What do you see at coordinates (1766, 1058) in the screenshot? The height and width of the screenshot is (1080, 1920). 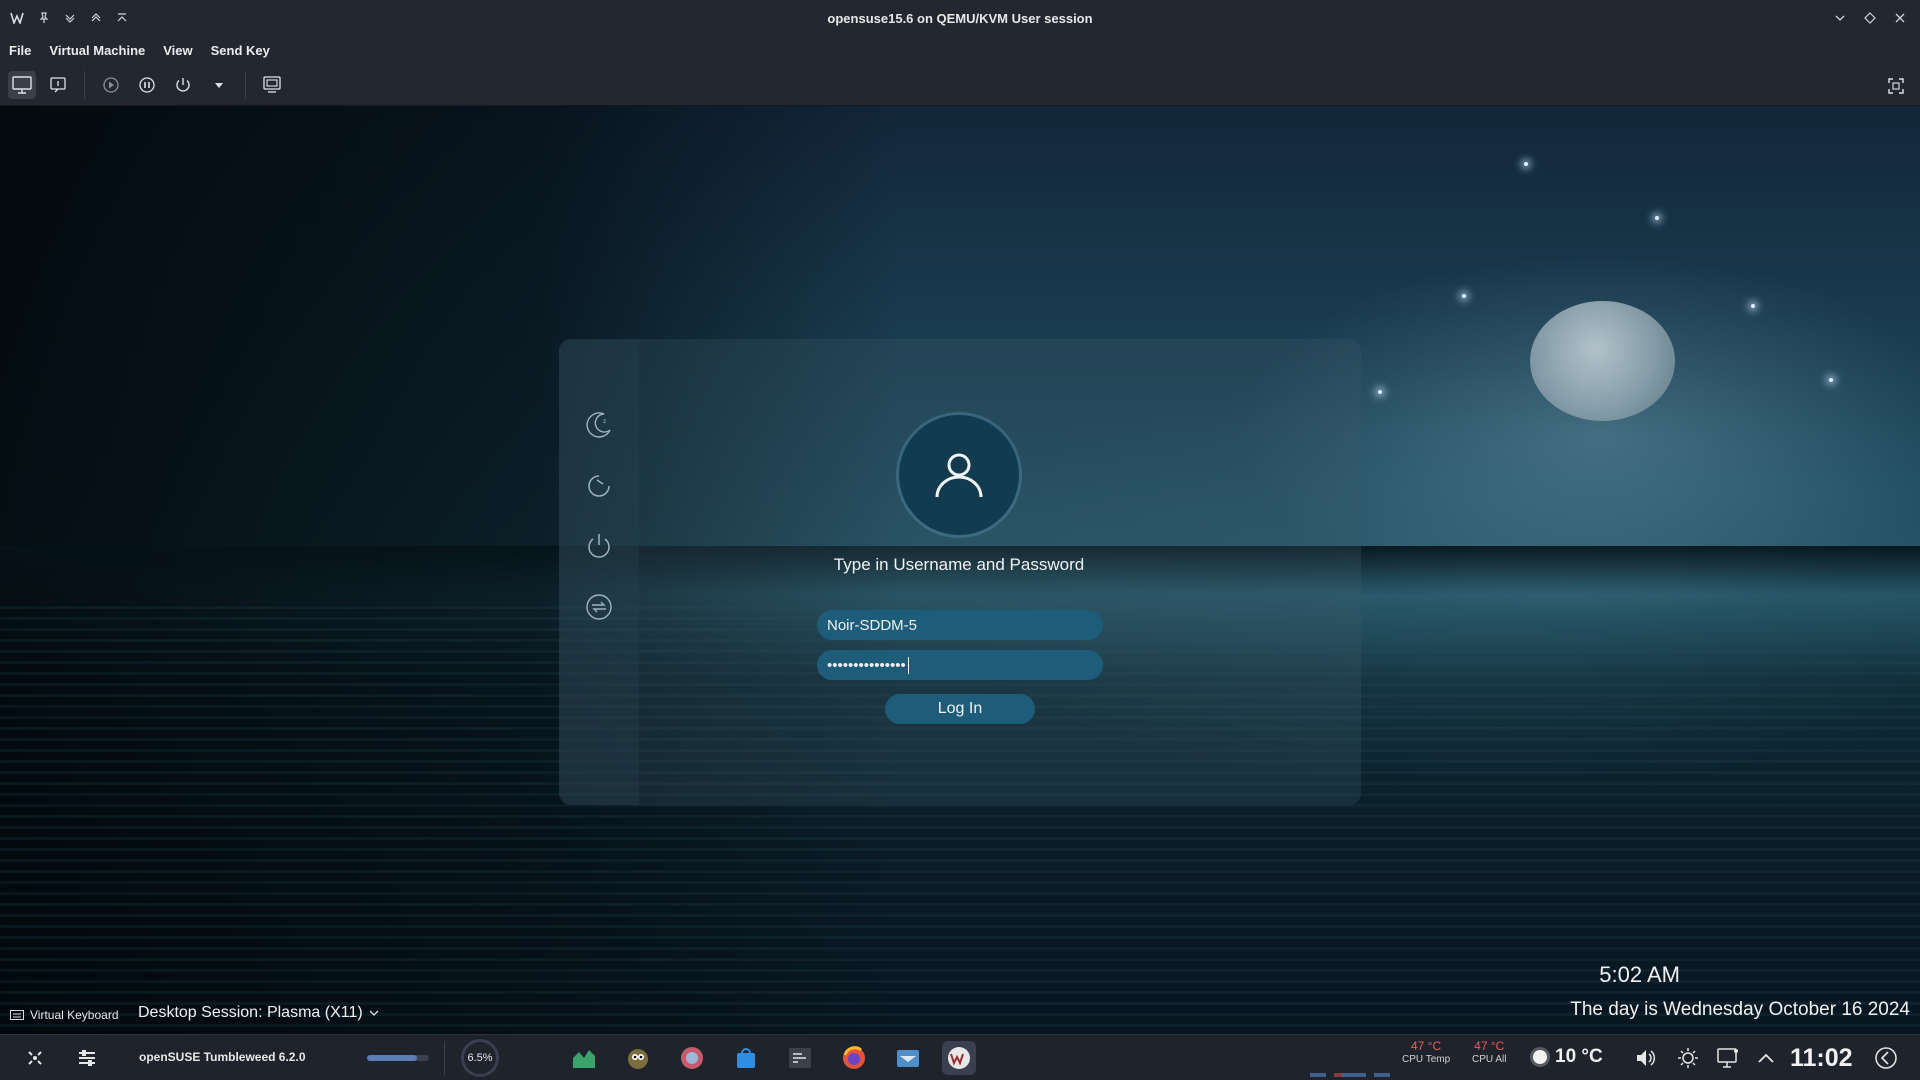 I see `system-tray-expand-button` at bounding box center [1766, 1058].